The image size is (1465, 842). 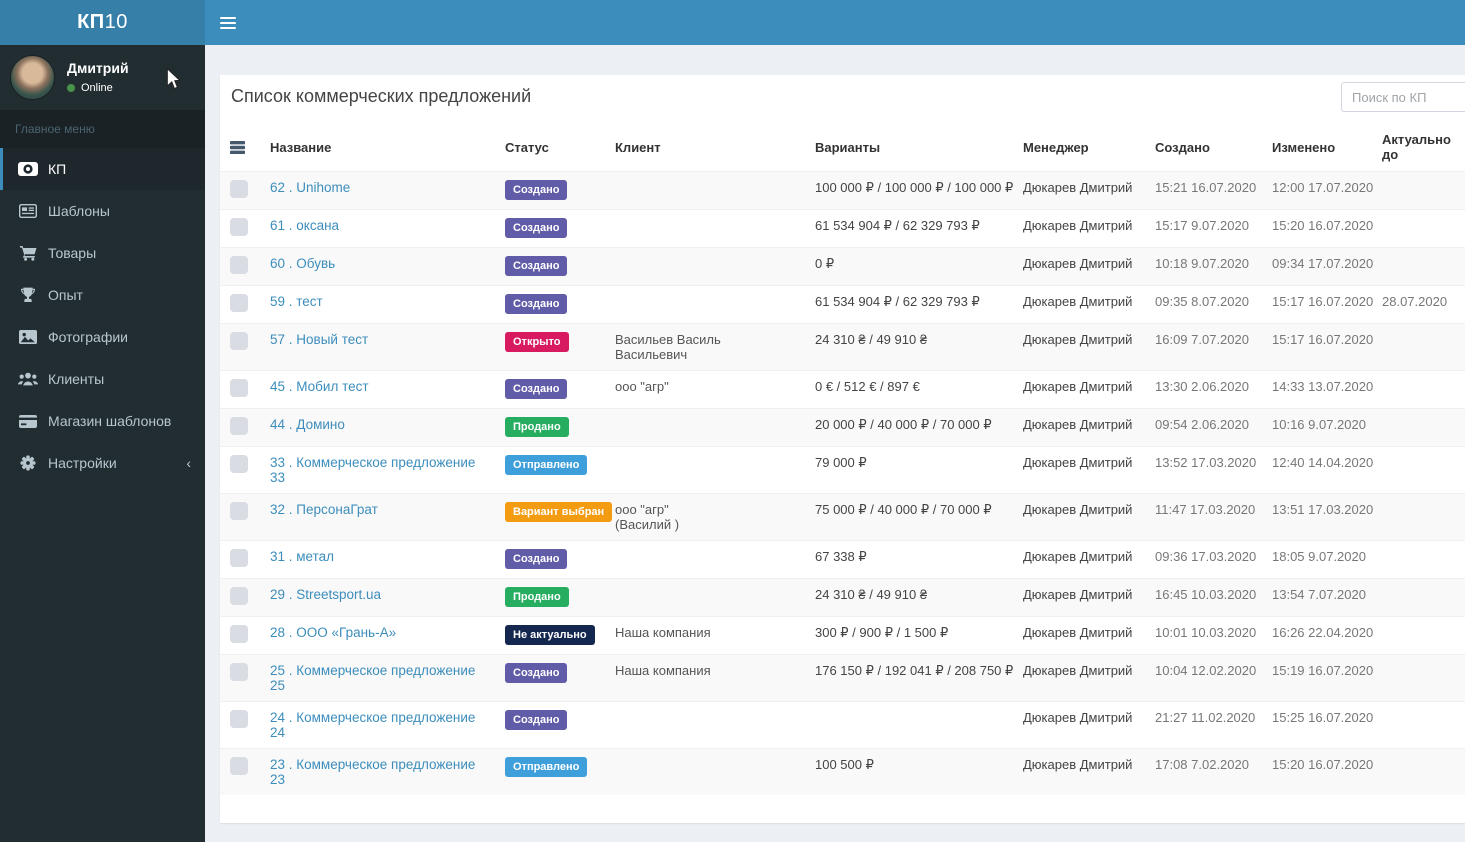 What do you see at coordinates (909, 427) in the screenshot?
I see `variants-cell: 20 000 ₽ / 40 000 ₽ / 70 000 ₽` at bounding box center [909, 427].